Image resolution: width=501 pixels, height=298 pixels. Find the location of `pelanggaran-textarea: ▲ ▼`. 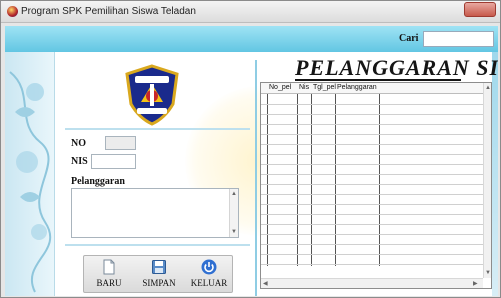

pelanggaran-textarea: ▲ ▼ is located at coordinates (155, 213).